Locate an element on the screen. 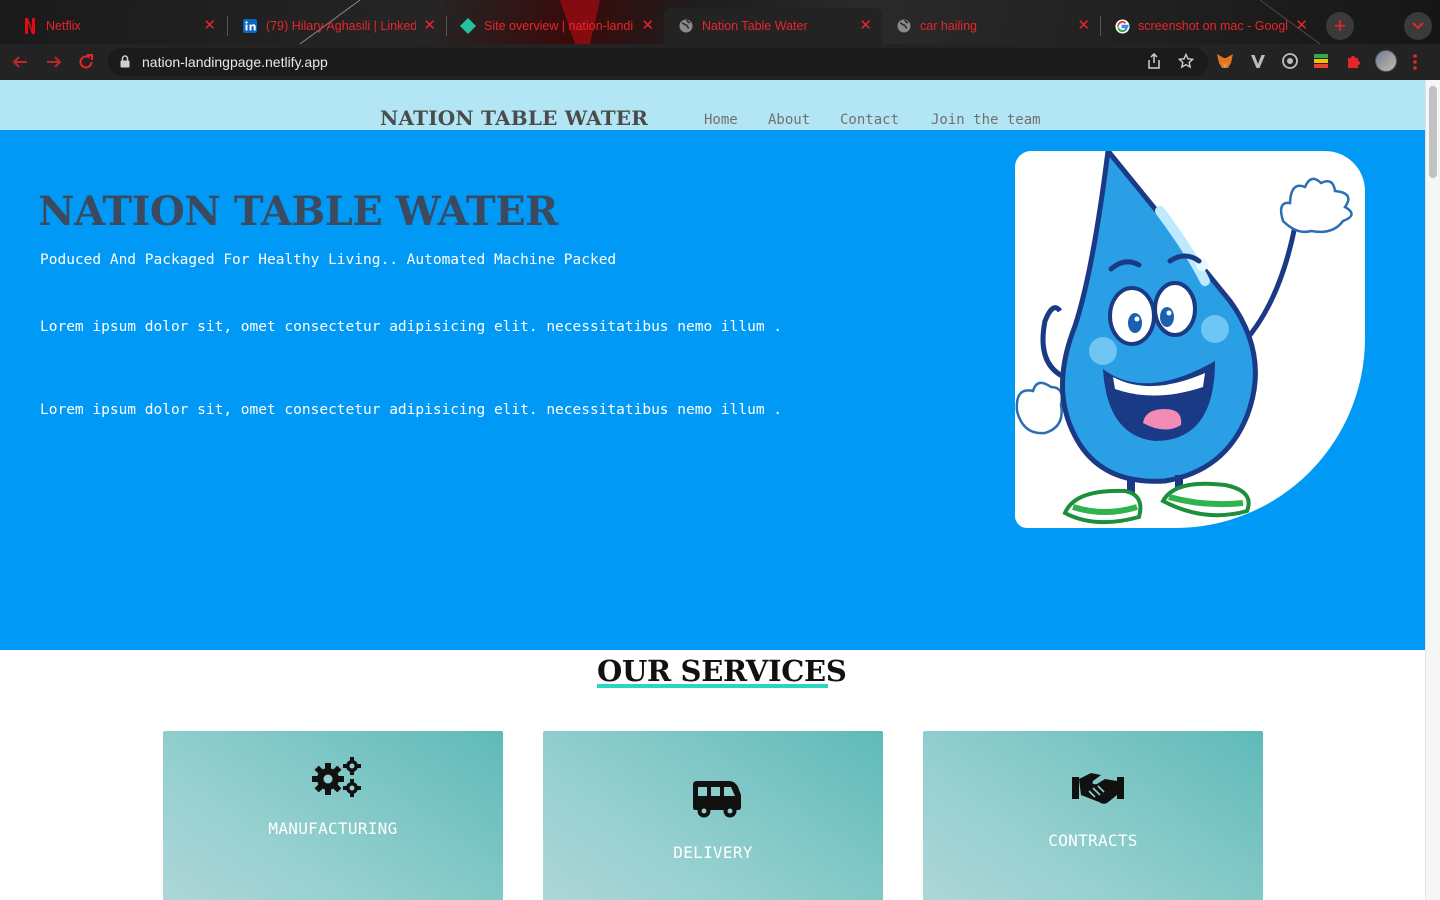 The width and height of the screenshot is (1440, 900). tab-search-button is located at coordinates (1418, 26).